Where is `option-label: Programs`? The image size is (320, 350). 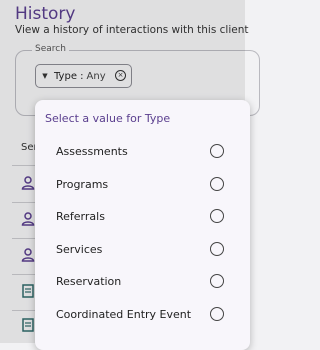 option-label: Programs is located at coordinates (82, 184).